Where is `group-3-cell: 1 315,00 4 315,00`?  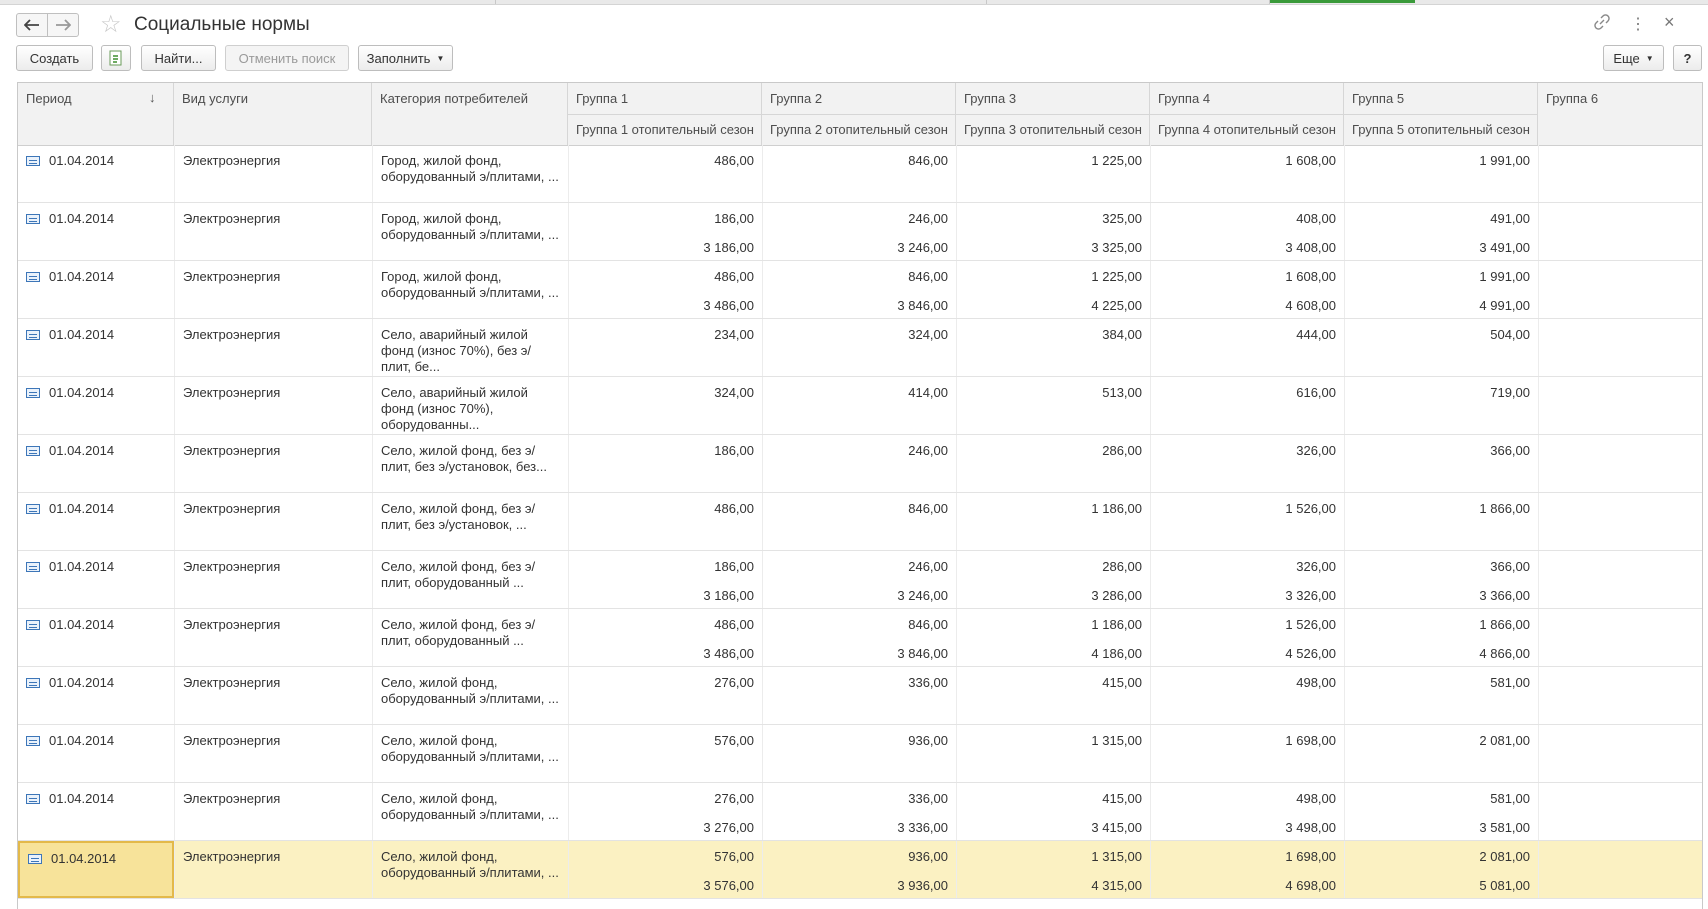
group-3-cell: 1 315,00 4 315,00 is located at coordinates (1053, 869).